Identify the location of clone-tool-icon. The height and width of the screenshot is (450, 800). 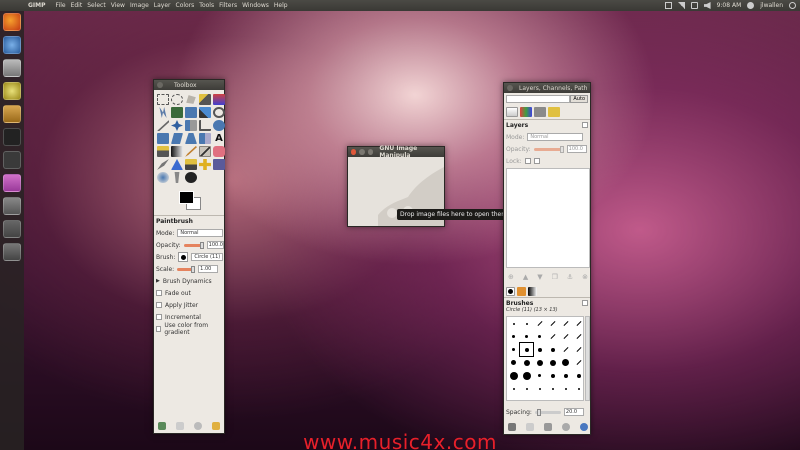
(191, 164).